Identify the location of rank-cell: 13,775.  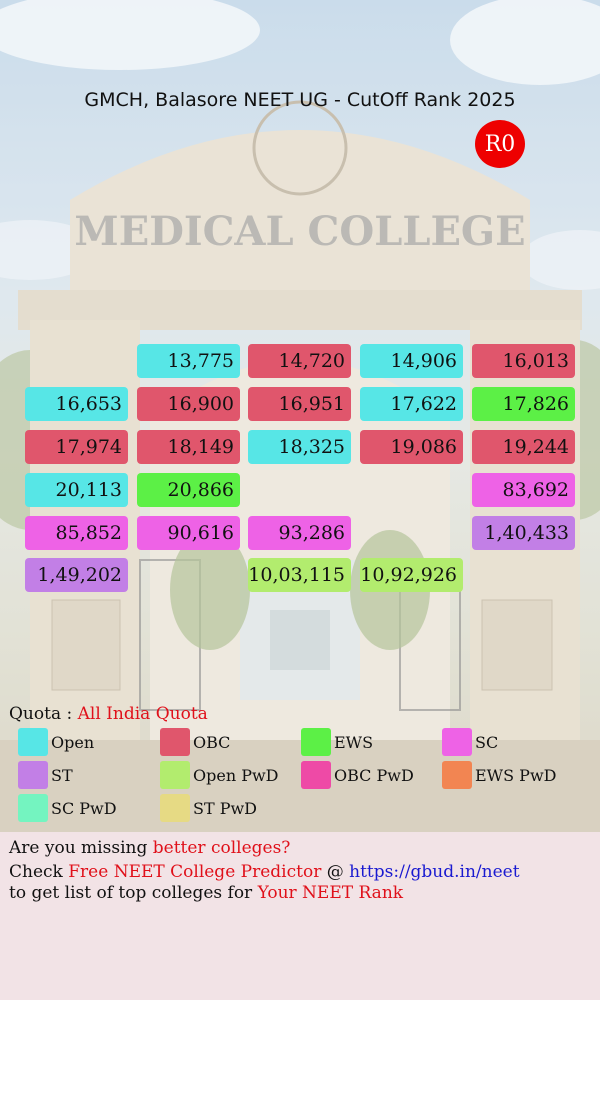
(188, 361).